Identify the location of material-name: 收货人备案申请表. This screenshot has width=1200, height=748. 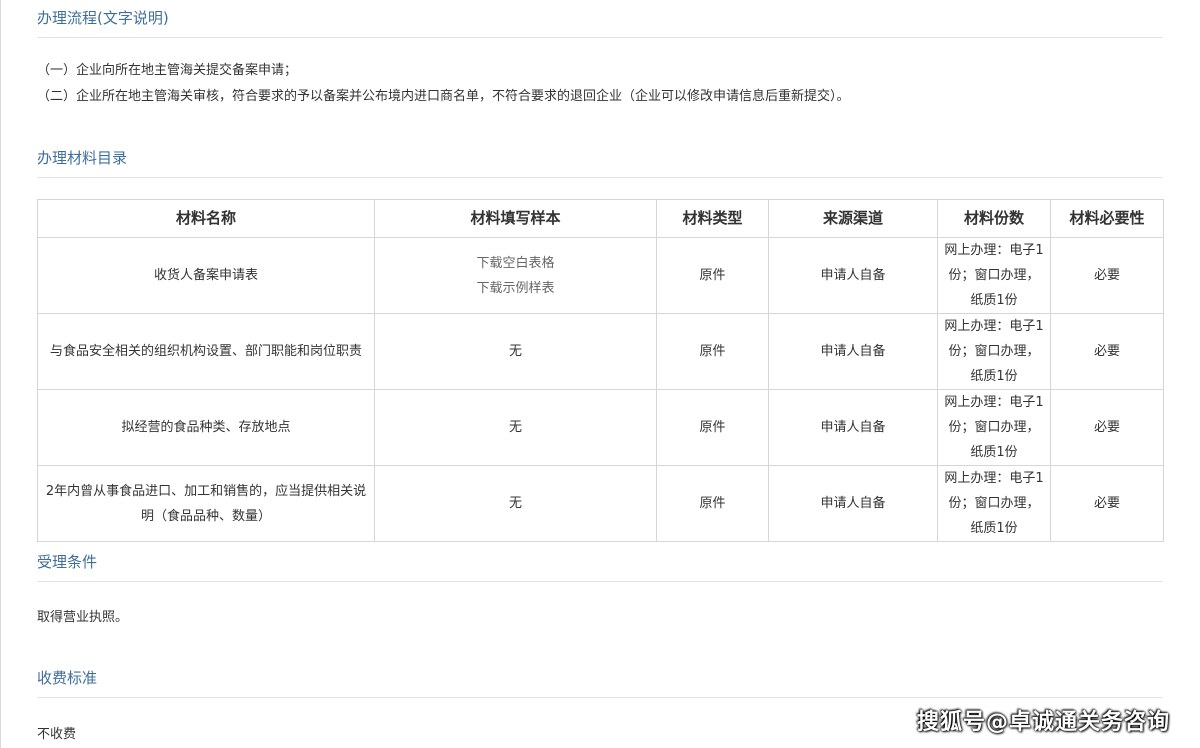
(206, 275).